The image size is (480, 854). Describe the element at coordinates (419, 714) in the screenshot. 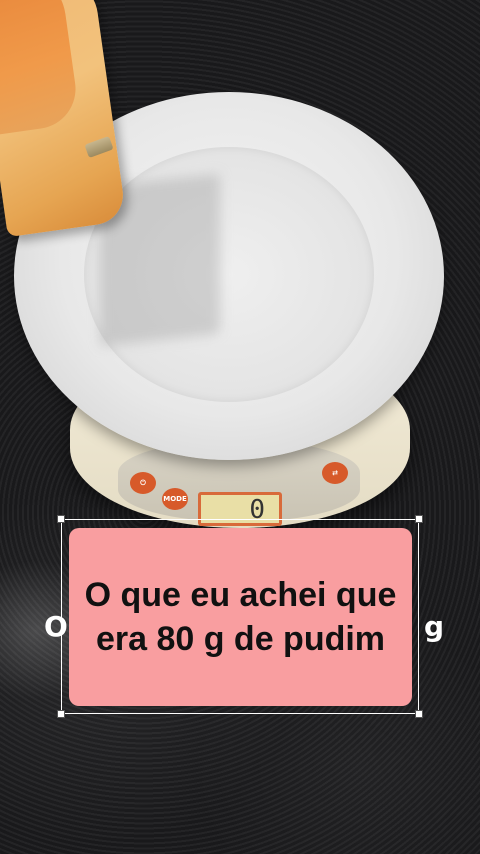

I see `resize-handle-bottom-right` at that location.